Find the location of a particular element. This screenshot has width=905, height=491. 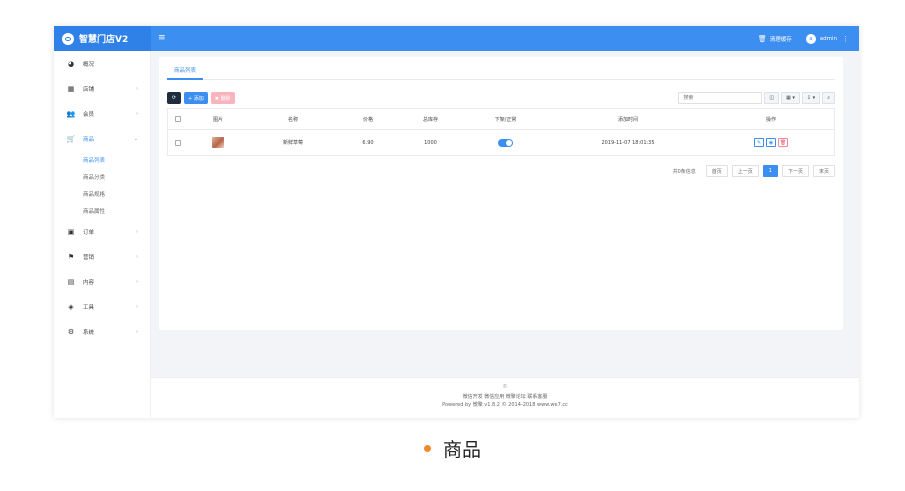

brand: 智慧门店V2 is located at coordinates (102, 38).